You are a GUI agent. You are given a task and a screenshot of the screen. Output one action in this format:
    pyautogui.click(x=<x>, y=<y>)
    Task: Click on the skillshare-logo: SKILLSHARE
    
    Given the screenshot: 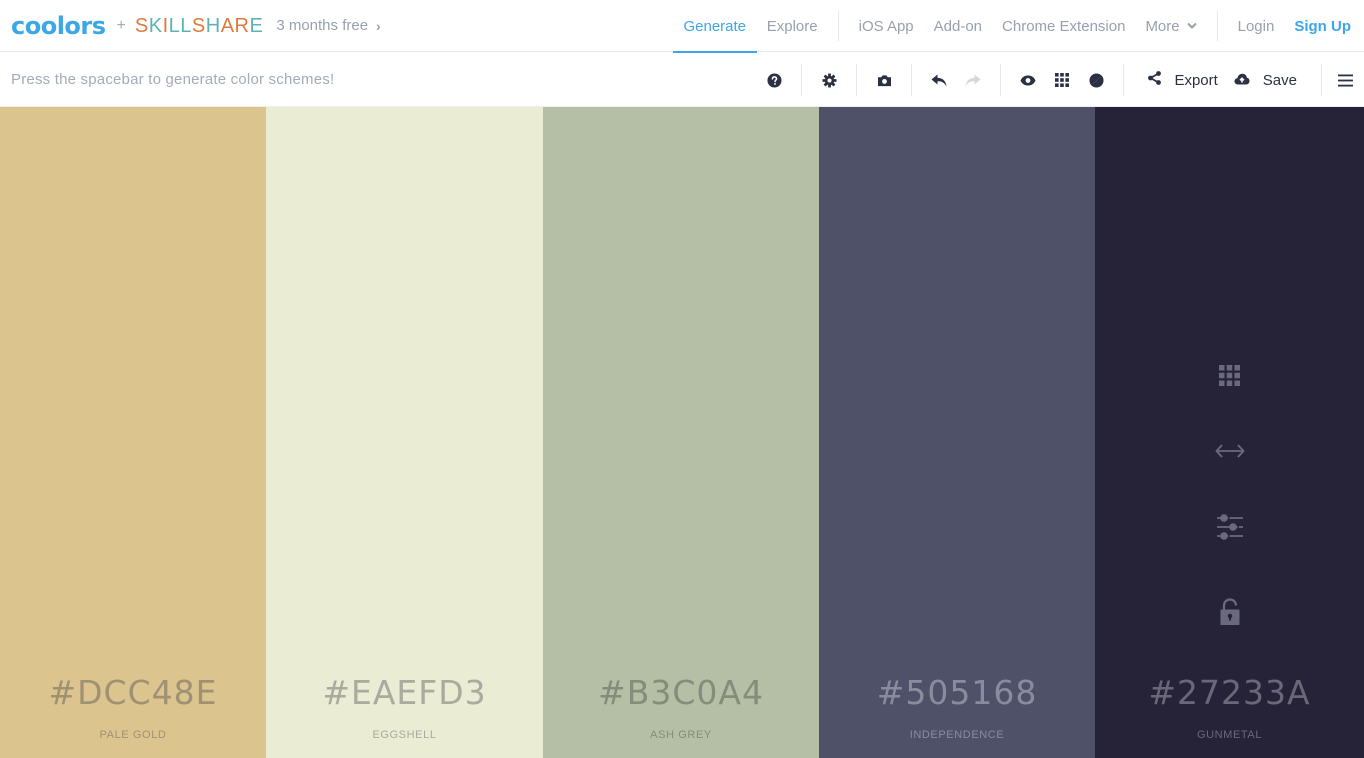 What is the action you would take?
    pyautogui.click(x=199, y=26)
    